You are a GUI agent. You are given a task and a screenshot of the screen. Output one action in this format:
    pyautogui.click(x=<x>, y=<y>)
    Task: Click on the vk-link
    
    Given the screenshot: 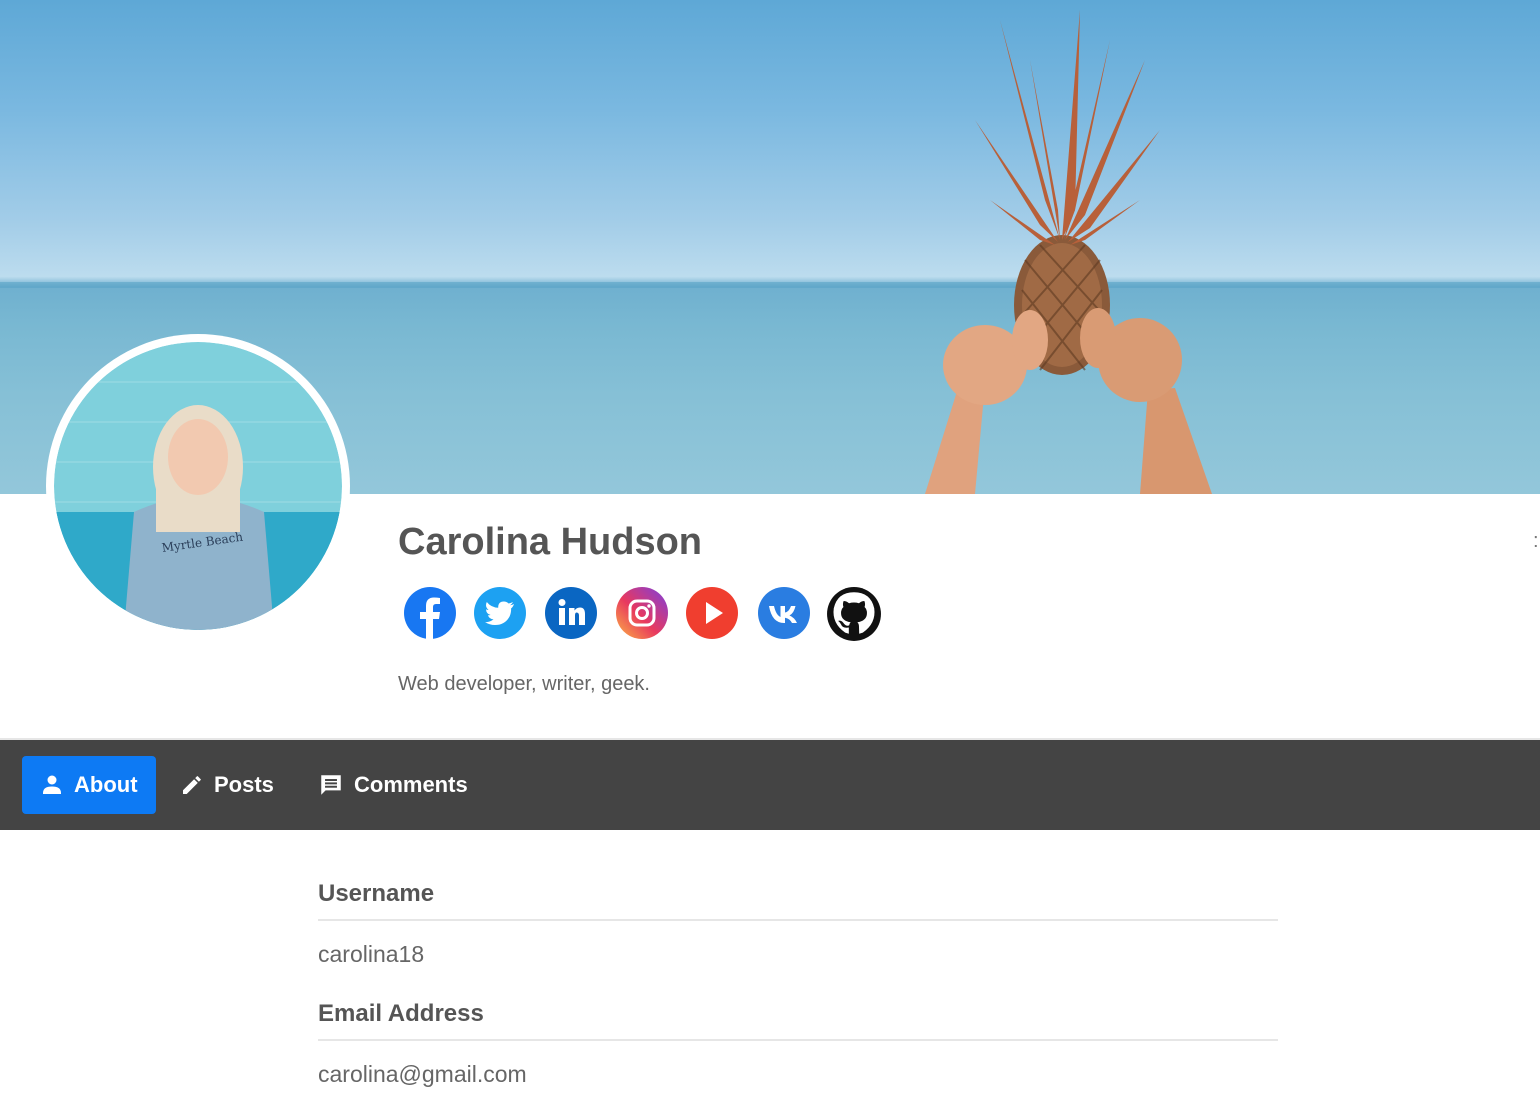 What is the action you would take?
    pyautogui.click(x=784, y=613)
    